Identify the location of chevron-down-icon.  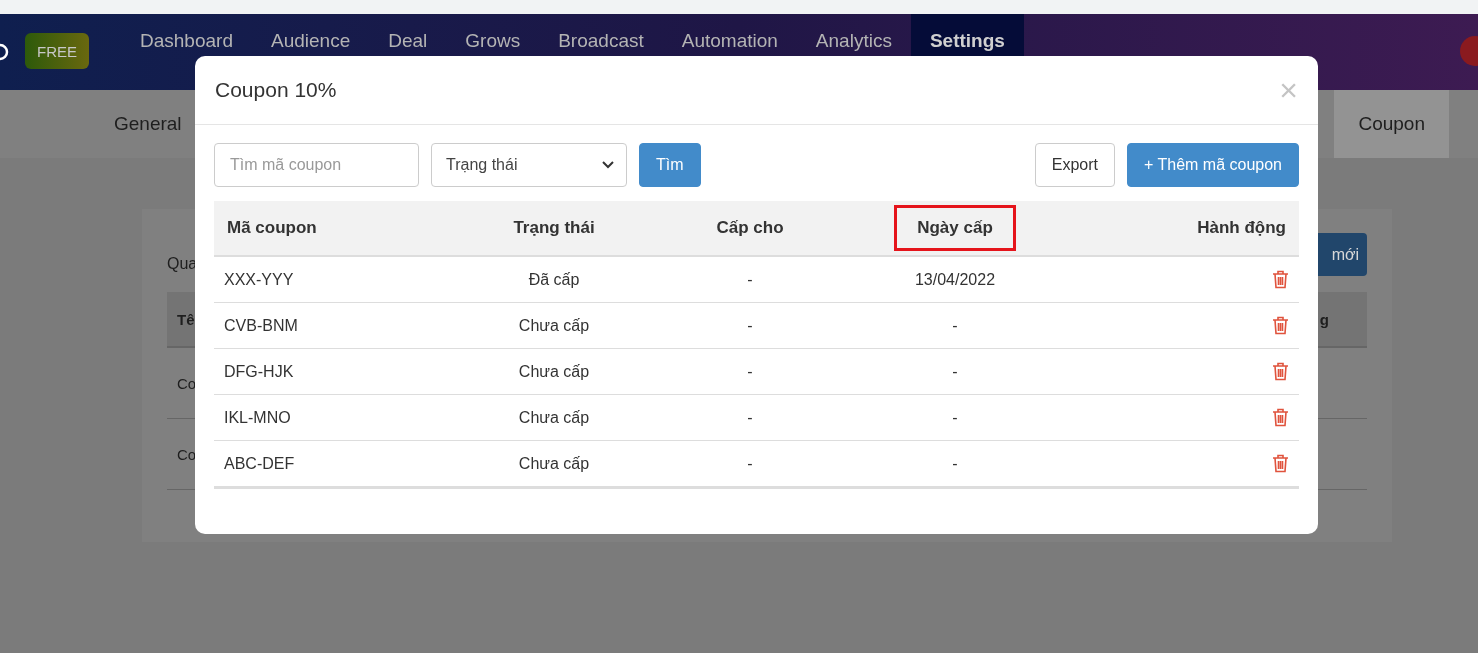
(608, 165).